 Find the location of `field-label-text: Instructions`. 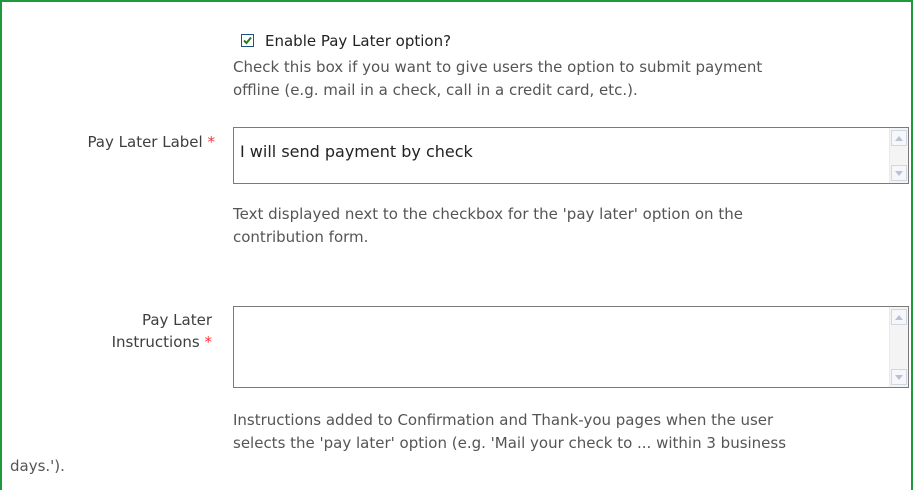

field-label-text: Instructions is located at coordinates (155, 342).